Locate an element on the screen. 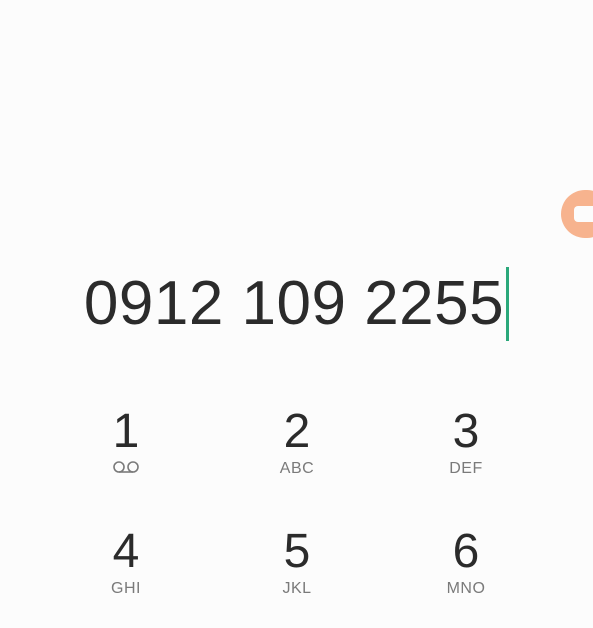 The height and width of the screenshot is (628, 593). dial-key-digit: 4 is located at coordinates (126, 551).